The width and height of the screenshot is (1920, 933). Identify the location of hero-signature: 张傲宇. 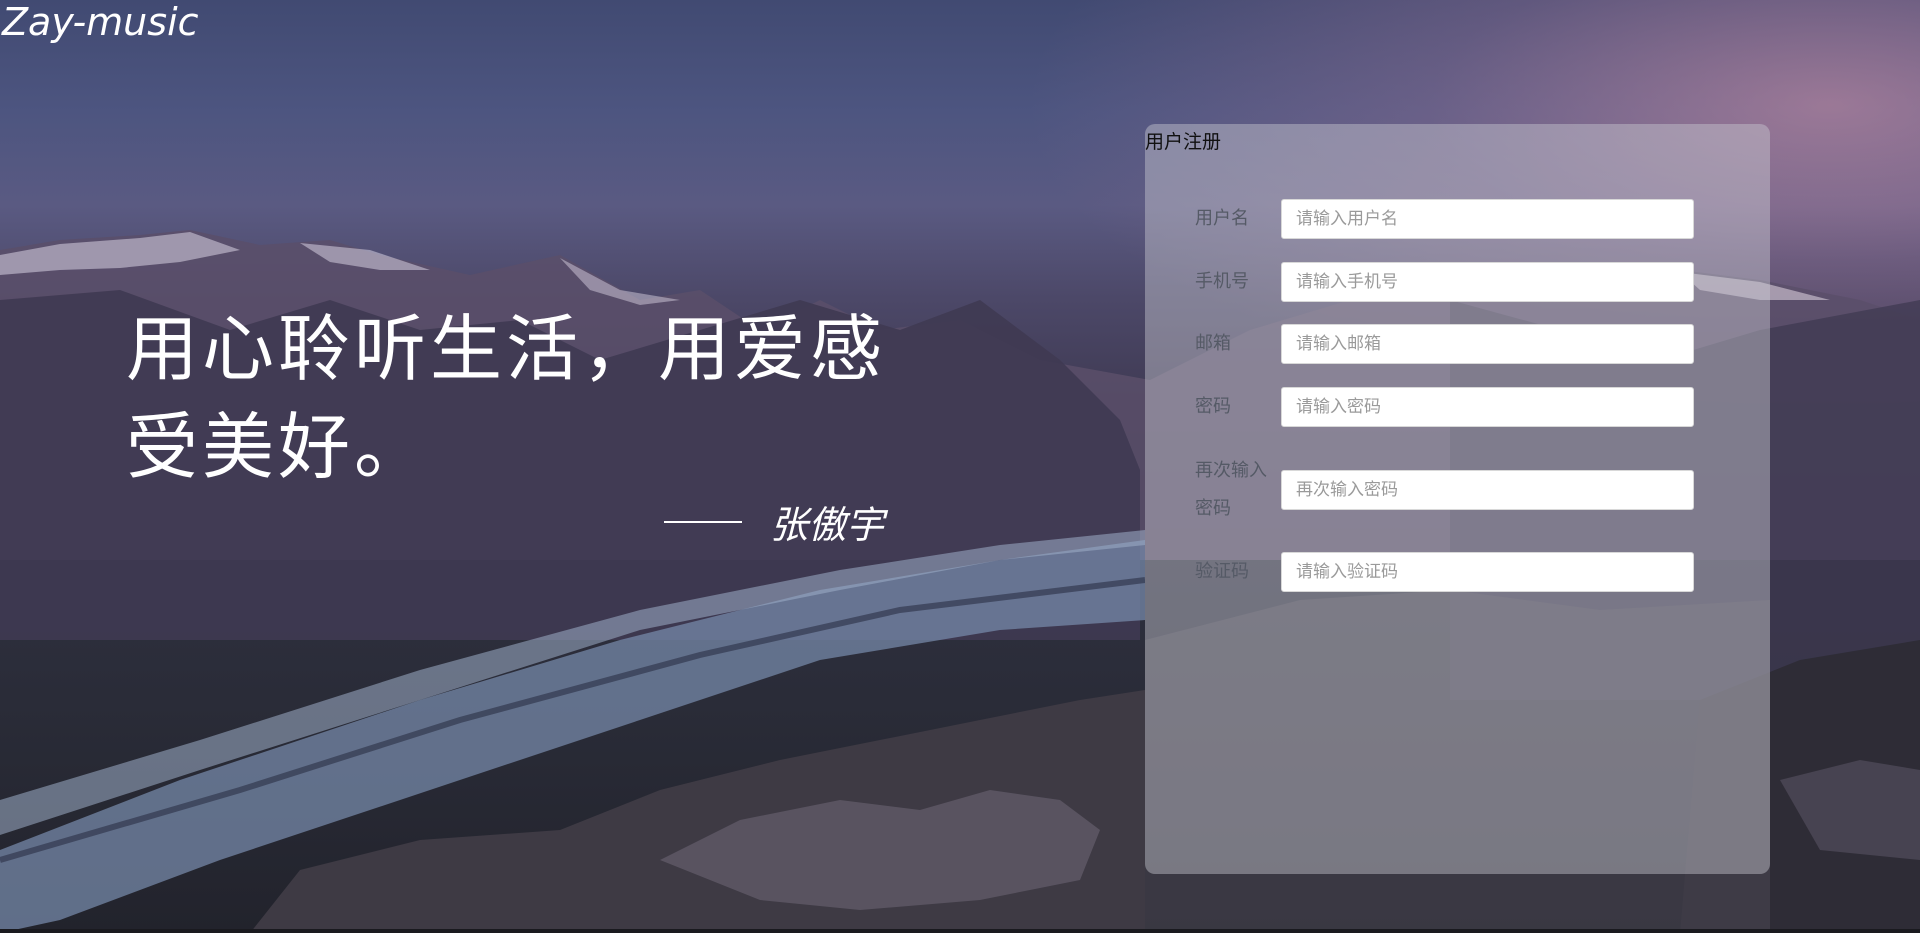
(774, 521).